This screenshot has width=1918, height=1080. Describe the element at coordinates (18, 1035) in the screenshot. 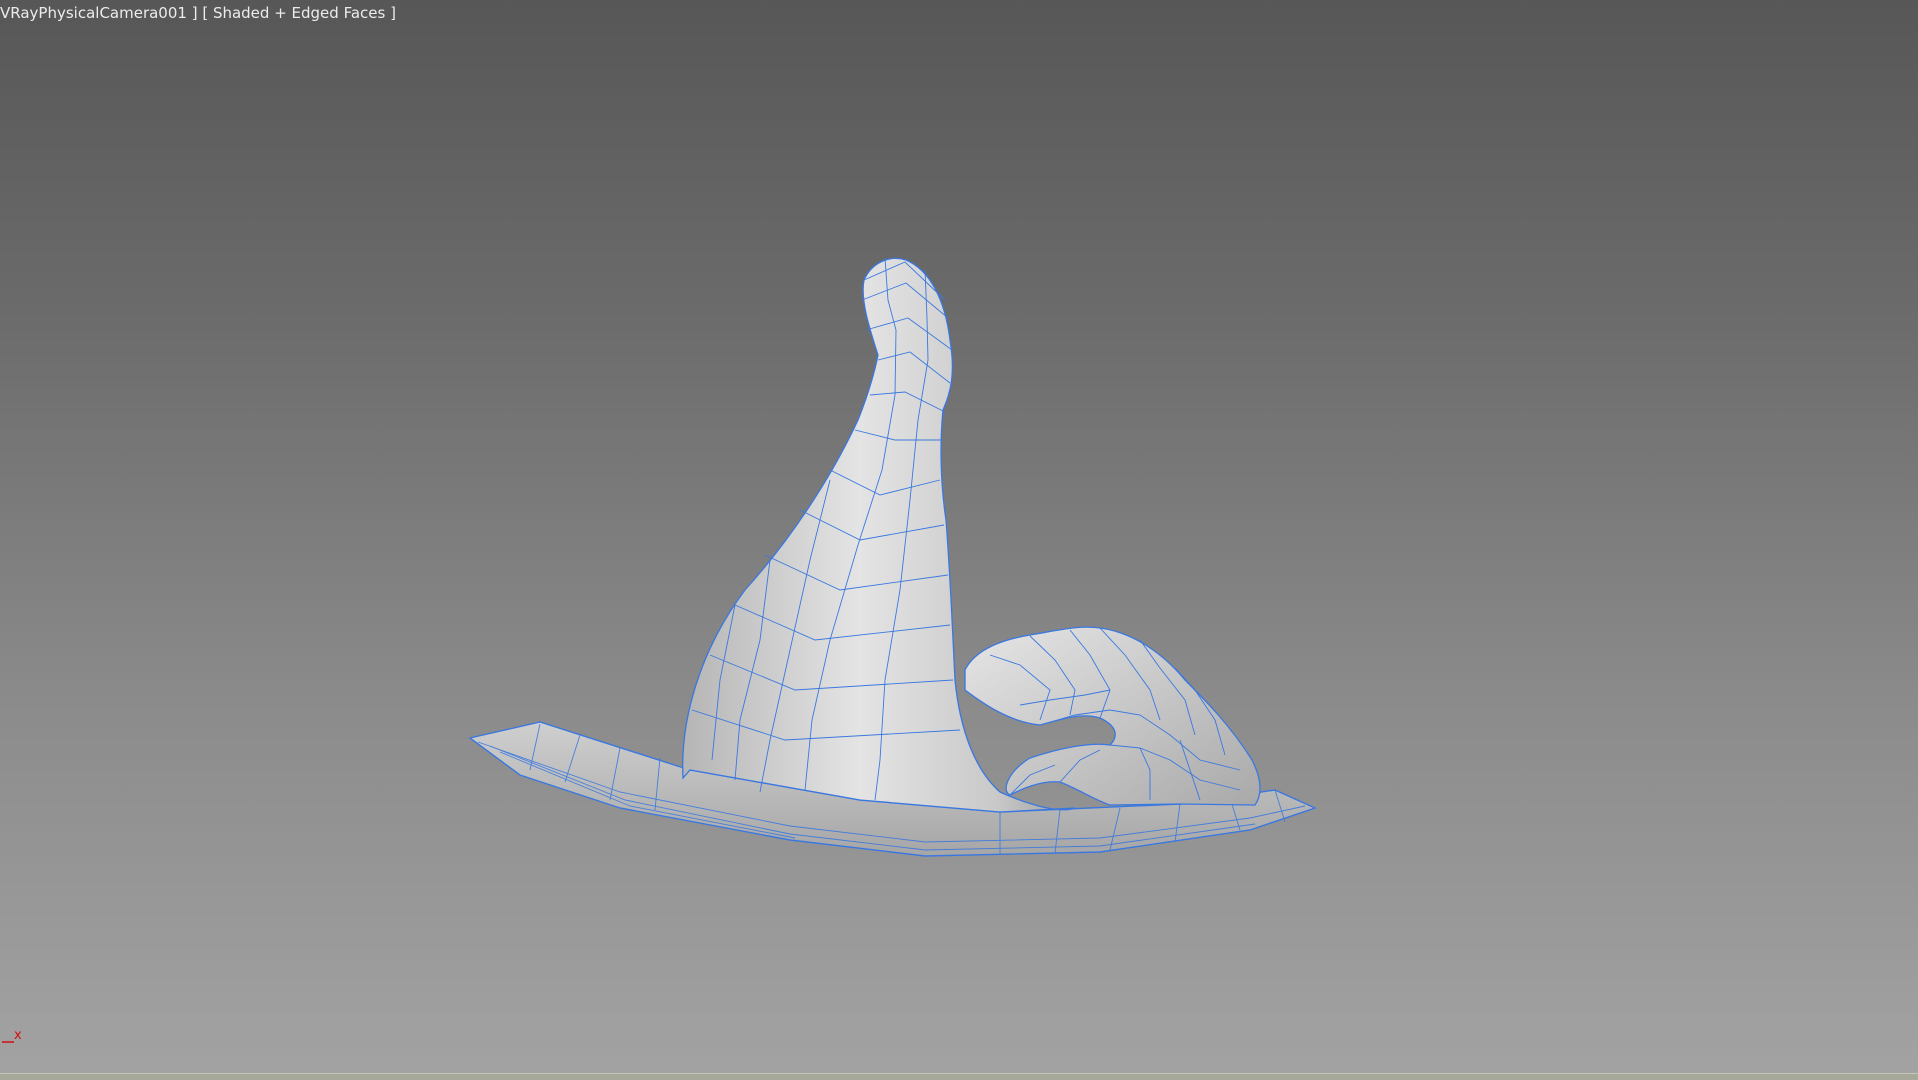

I see `x-axis-label: x` at that location.